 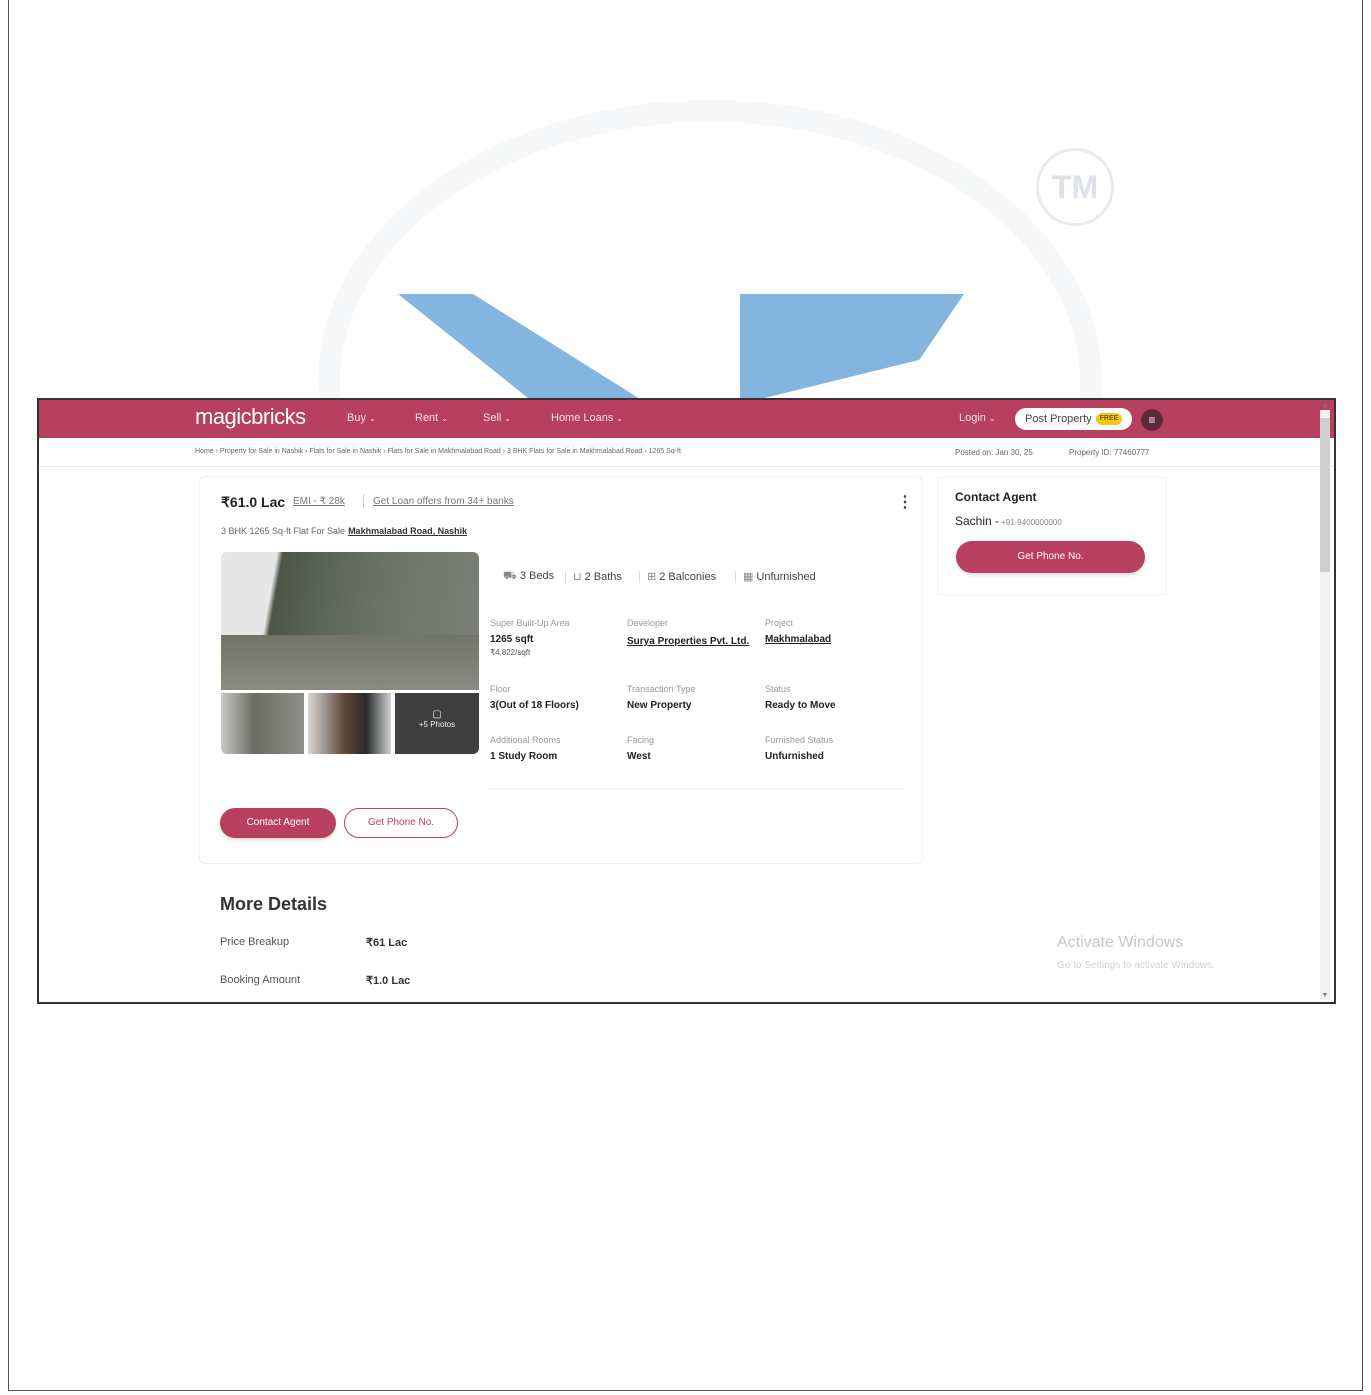 What do you see at coordinates (1031, 522) in the screenshot?
I see `agent-phone: +91-9400000000` at bounding box center [1031, 522].